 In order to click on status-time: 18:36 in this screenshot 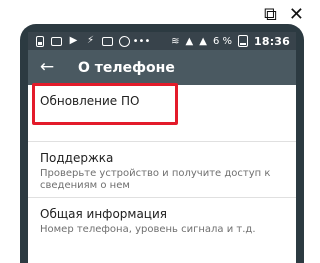, I will do `click(271, 41)`.